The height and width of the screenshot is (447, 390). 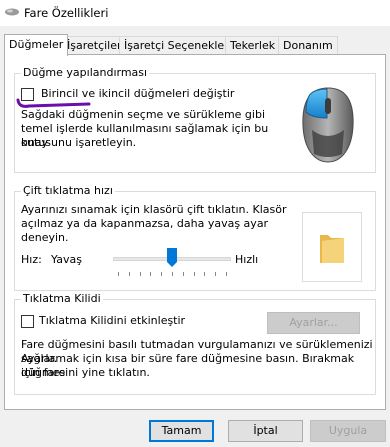 What do you see at coordinates (247, 259) in the screenshot?
I see `fast-label: Hızlı` at bounding box center [247, 259].